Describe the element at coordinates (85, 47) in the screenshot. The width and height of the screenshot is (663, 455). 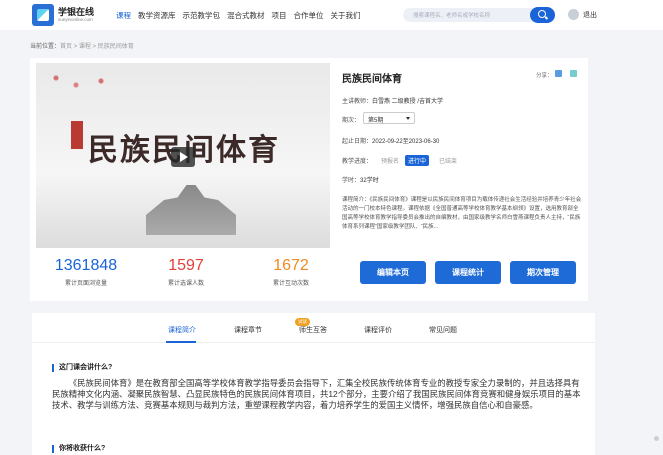
I see `breadcrumb-courses: 课程` at that location.